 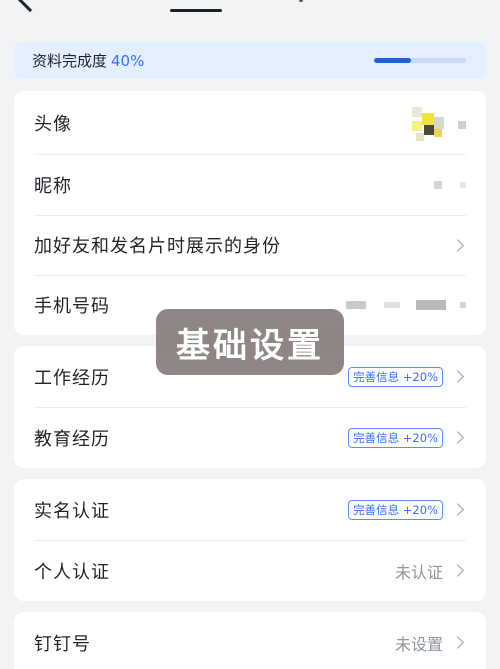 I want to click on real-name-verification-label: 实名认证, so click(x=72, y=511).